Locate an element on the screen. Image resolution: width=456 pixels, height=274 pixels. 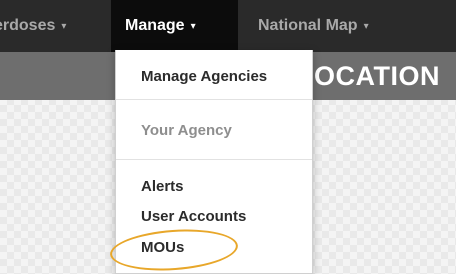
nav-overdoses-label: erdoses is located at coordinates (28, 25).